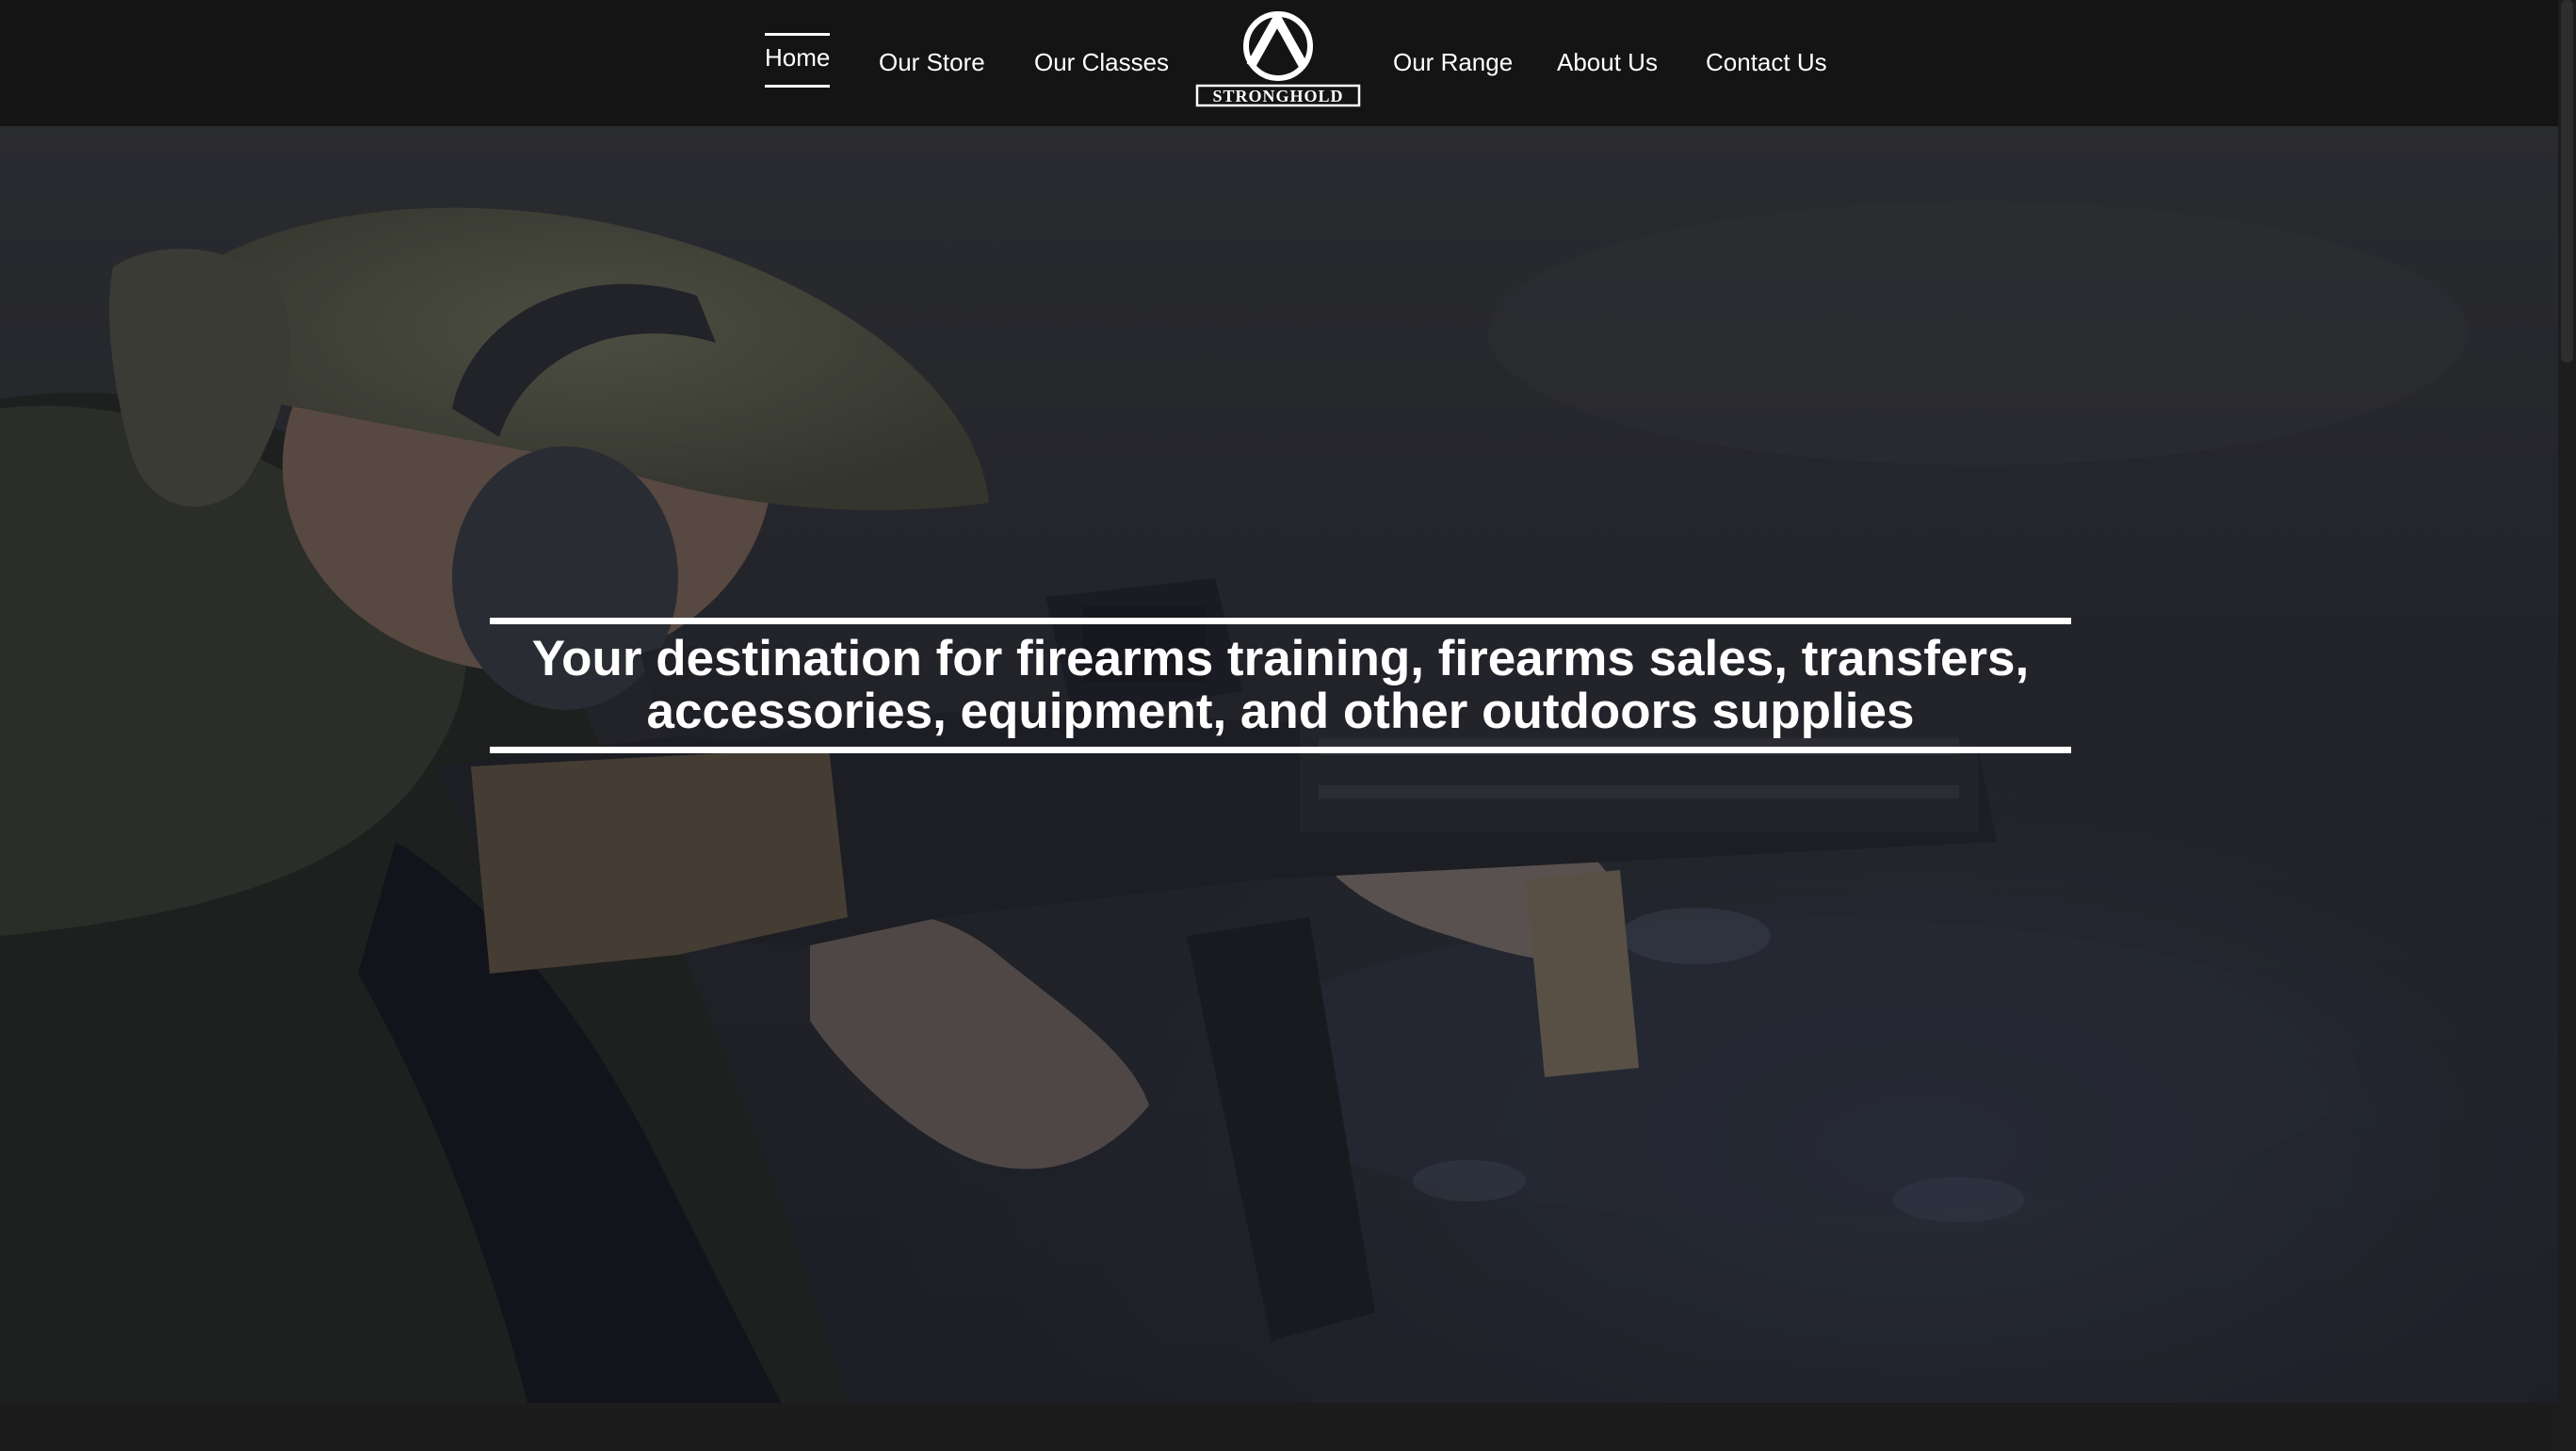 The height and width of the screenshot is (1451, 2576). I want to click on stronghold-logo: STRONGHOLD, so click(1278, 57).